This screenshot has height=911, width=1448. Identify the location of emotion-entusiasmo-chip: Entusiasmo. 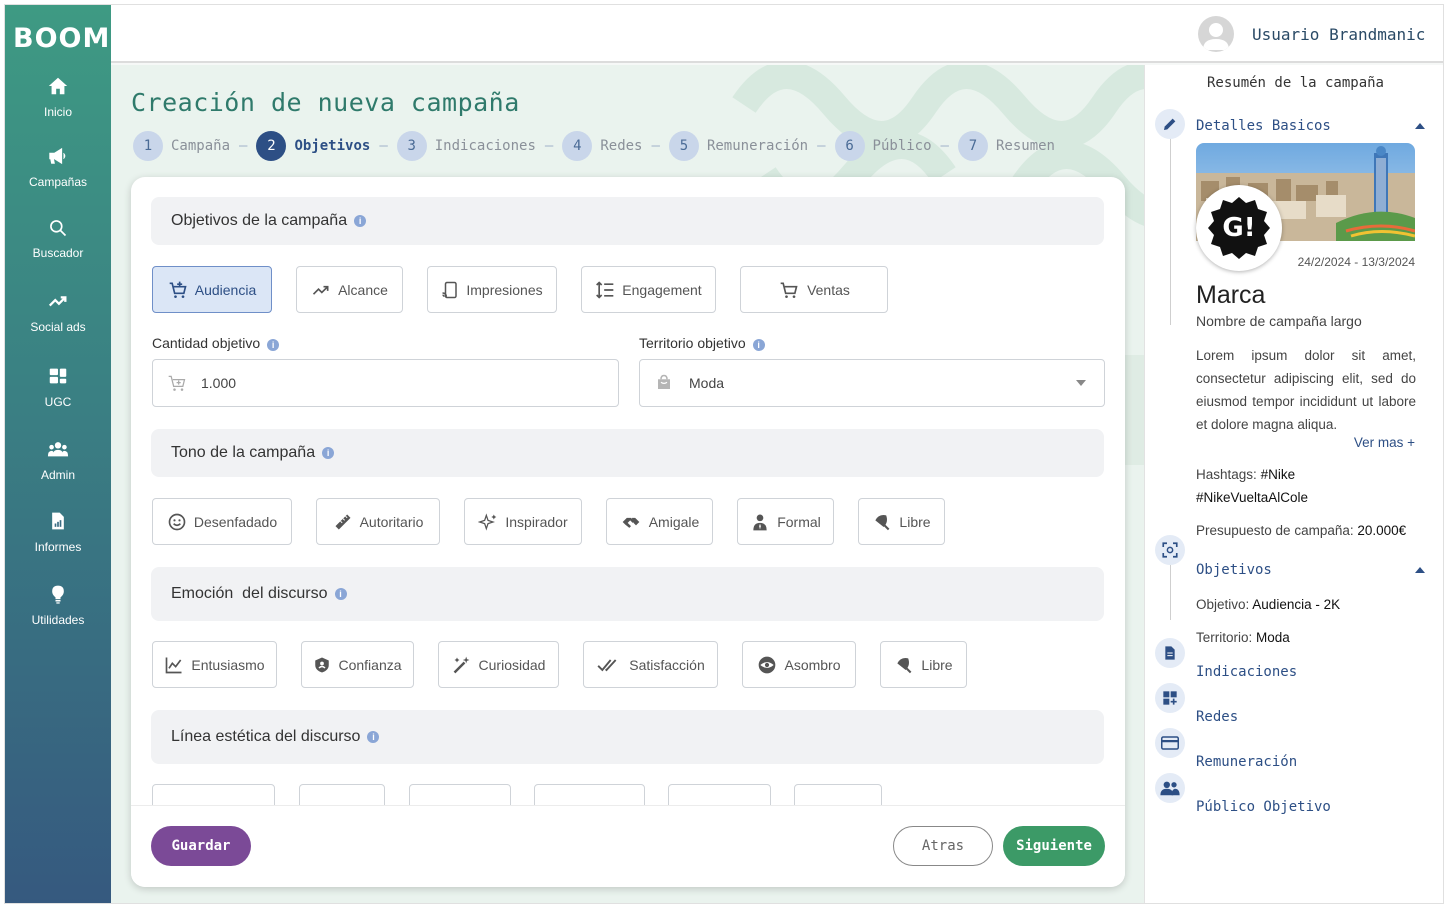
(214, 664).